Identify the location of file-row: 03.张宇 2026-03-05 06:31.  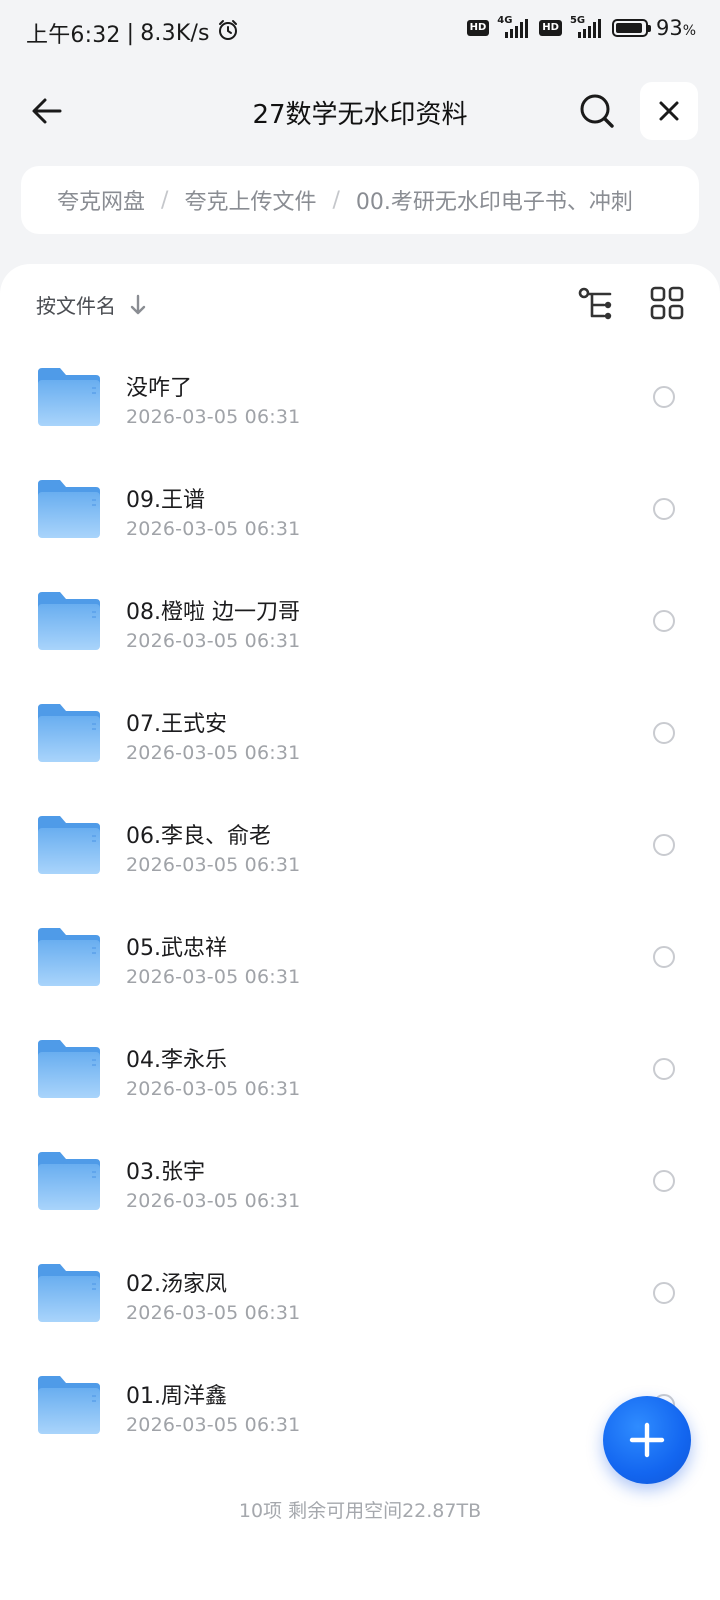
(360, 1184).